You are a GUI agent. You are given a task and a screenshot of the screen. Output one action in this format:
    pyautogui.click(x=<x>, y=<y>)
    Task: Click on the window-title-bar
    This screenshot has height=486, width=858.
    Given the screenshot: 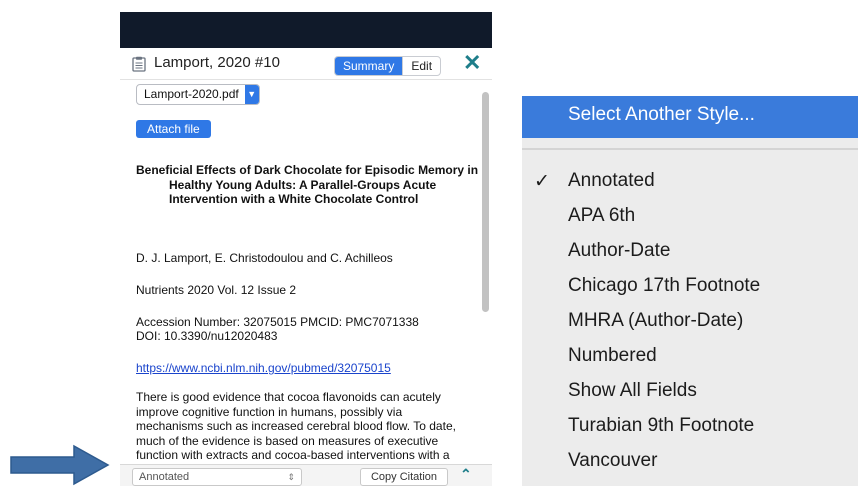 What is the action you would take?
    pyautogui.click(x=306, y=30)
    